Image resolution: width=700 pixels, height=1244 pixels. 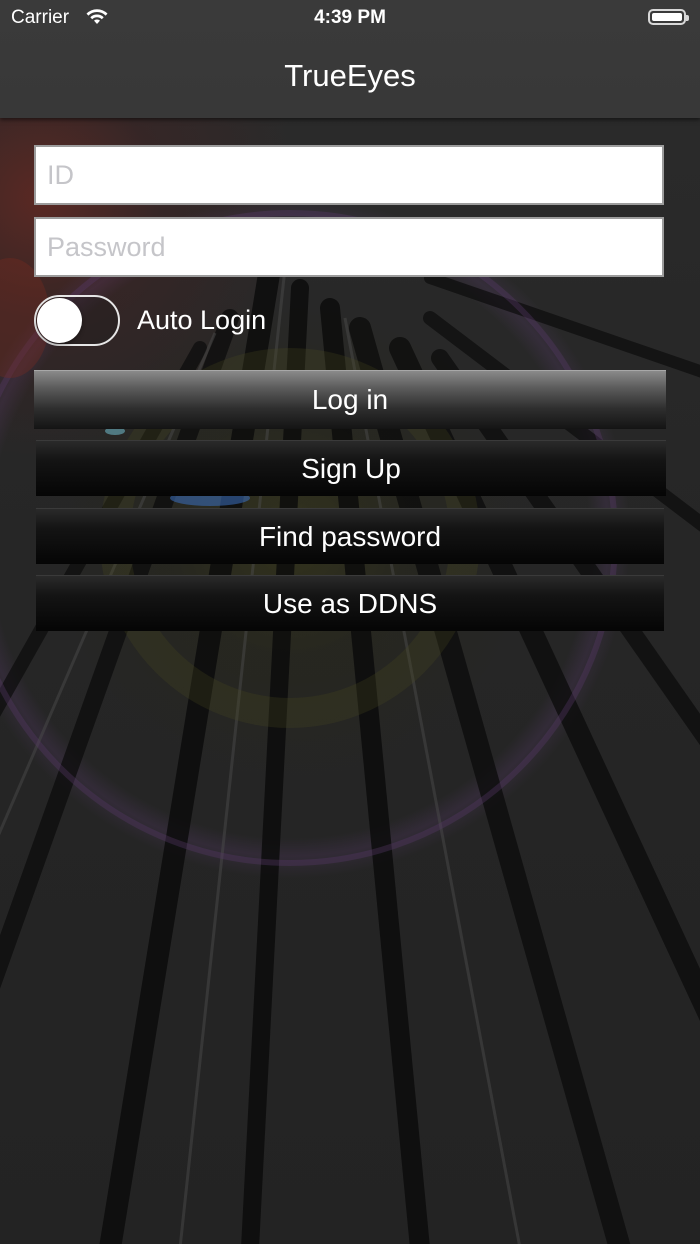 I want to click on password-field, so click(x=349, y=247).